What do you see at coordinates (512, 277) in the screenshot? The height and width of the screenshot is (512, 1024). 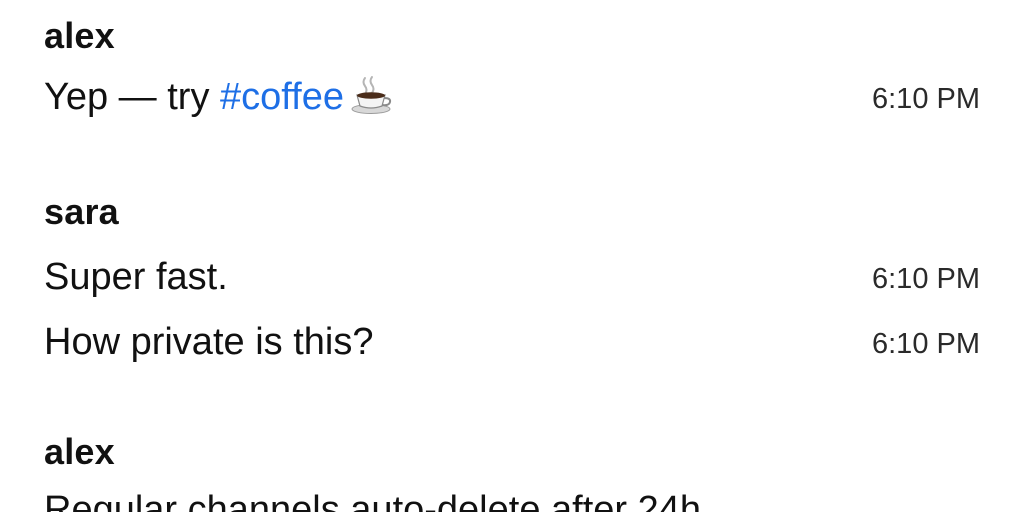 I see `message-row: Super fast. 6:10 PM` at bounding box center [512, 277].